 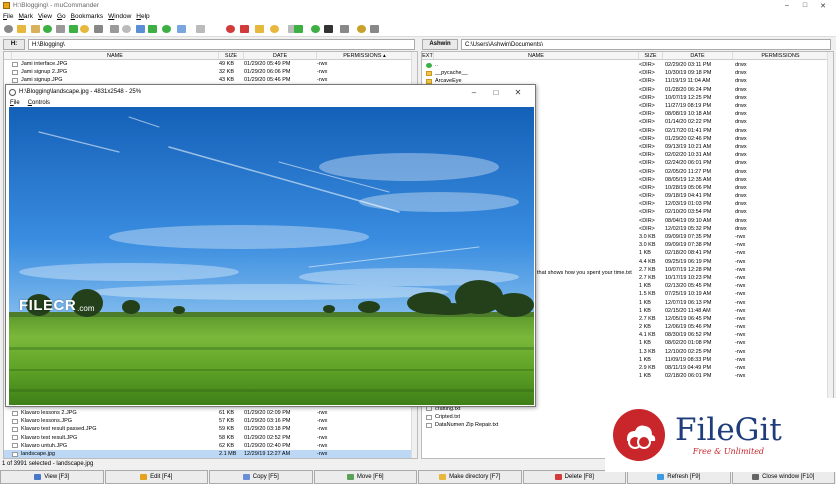 I want to click on menu-view: View, so click(x=45, y=16).